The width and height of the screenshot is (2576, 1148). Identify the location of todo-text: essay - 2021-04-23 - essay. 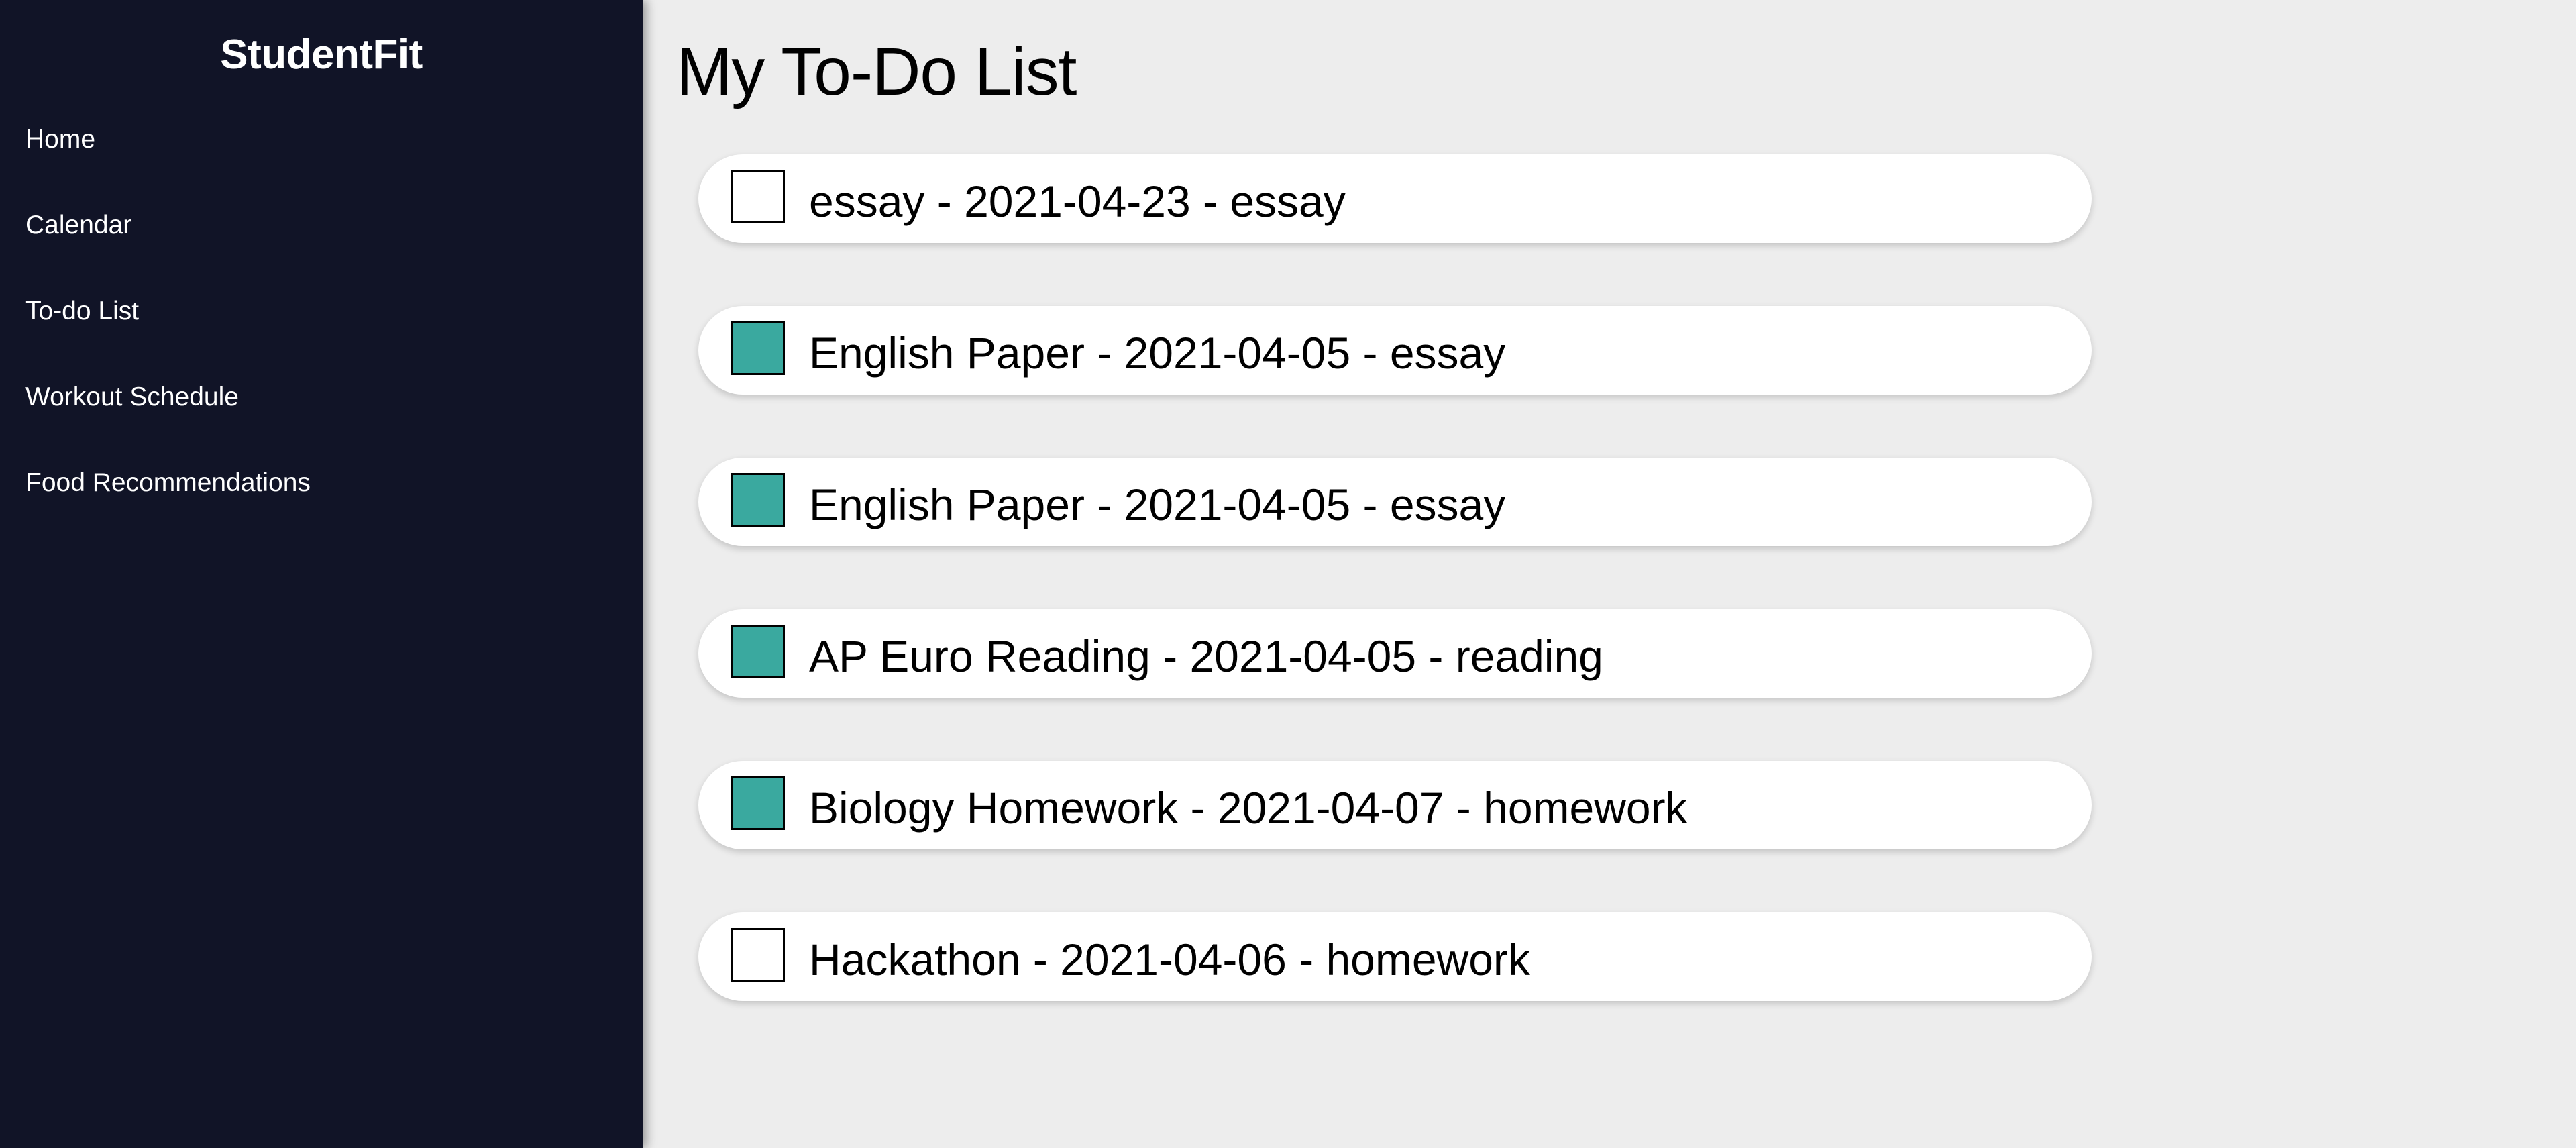
(1077, 201).